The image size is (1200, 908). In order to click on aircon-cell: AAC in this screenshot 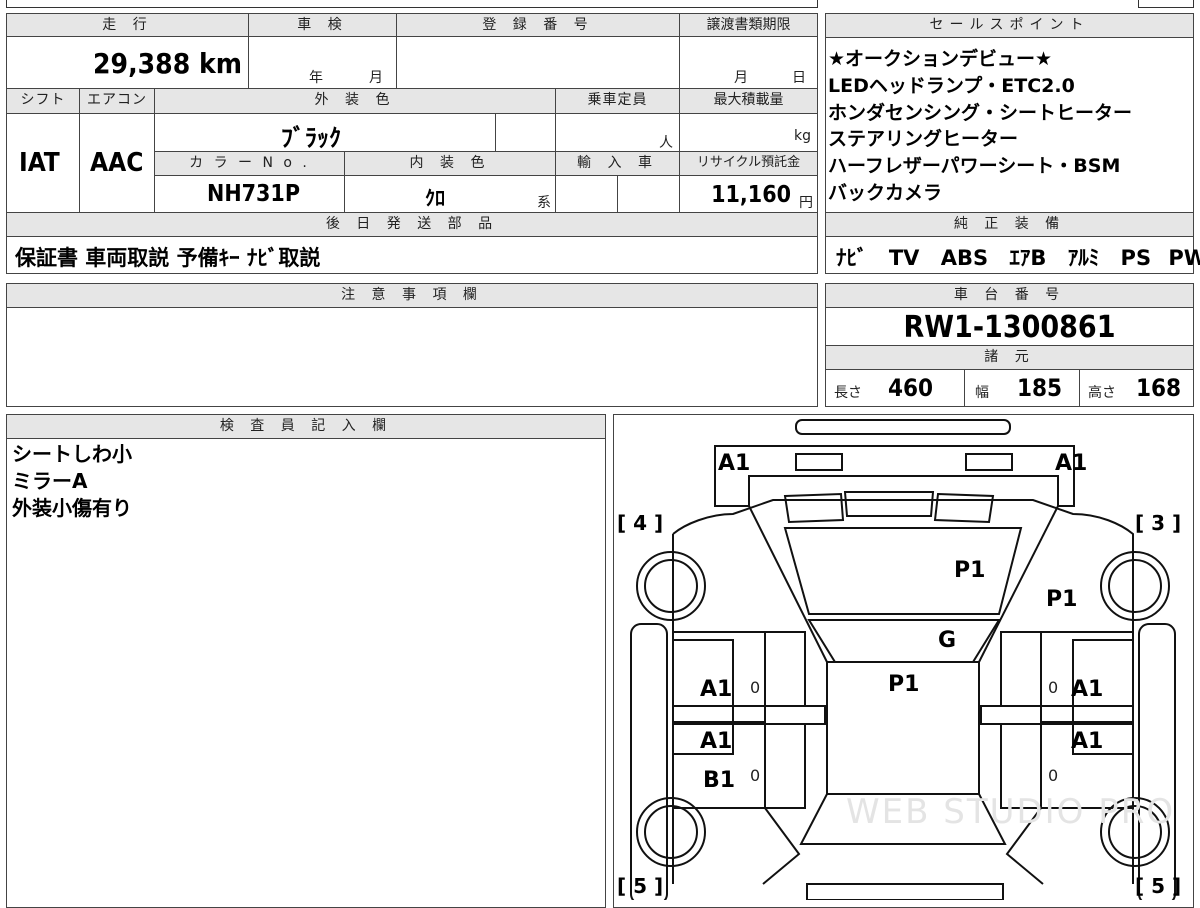, I will do `click(117, 163)`.